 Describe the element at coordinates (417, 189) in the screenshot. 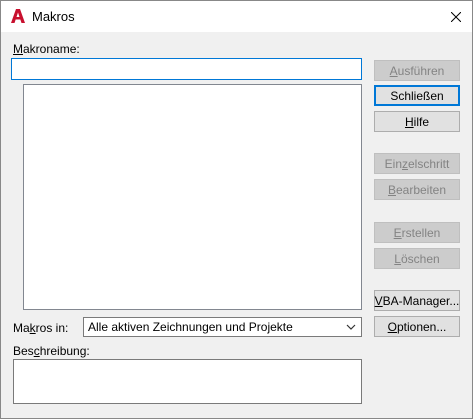

I see `edit-button: Bearbeiten` at that location.